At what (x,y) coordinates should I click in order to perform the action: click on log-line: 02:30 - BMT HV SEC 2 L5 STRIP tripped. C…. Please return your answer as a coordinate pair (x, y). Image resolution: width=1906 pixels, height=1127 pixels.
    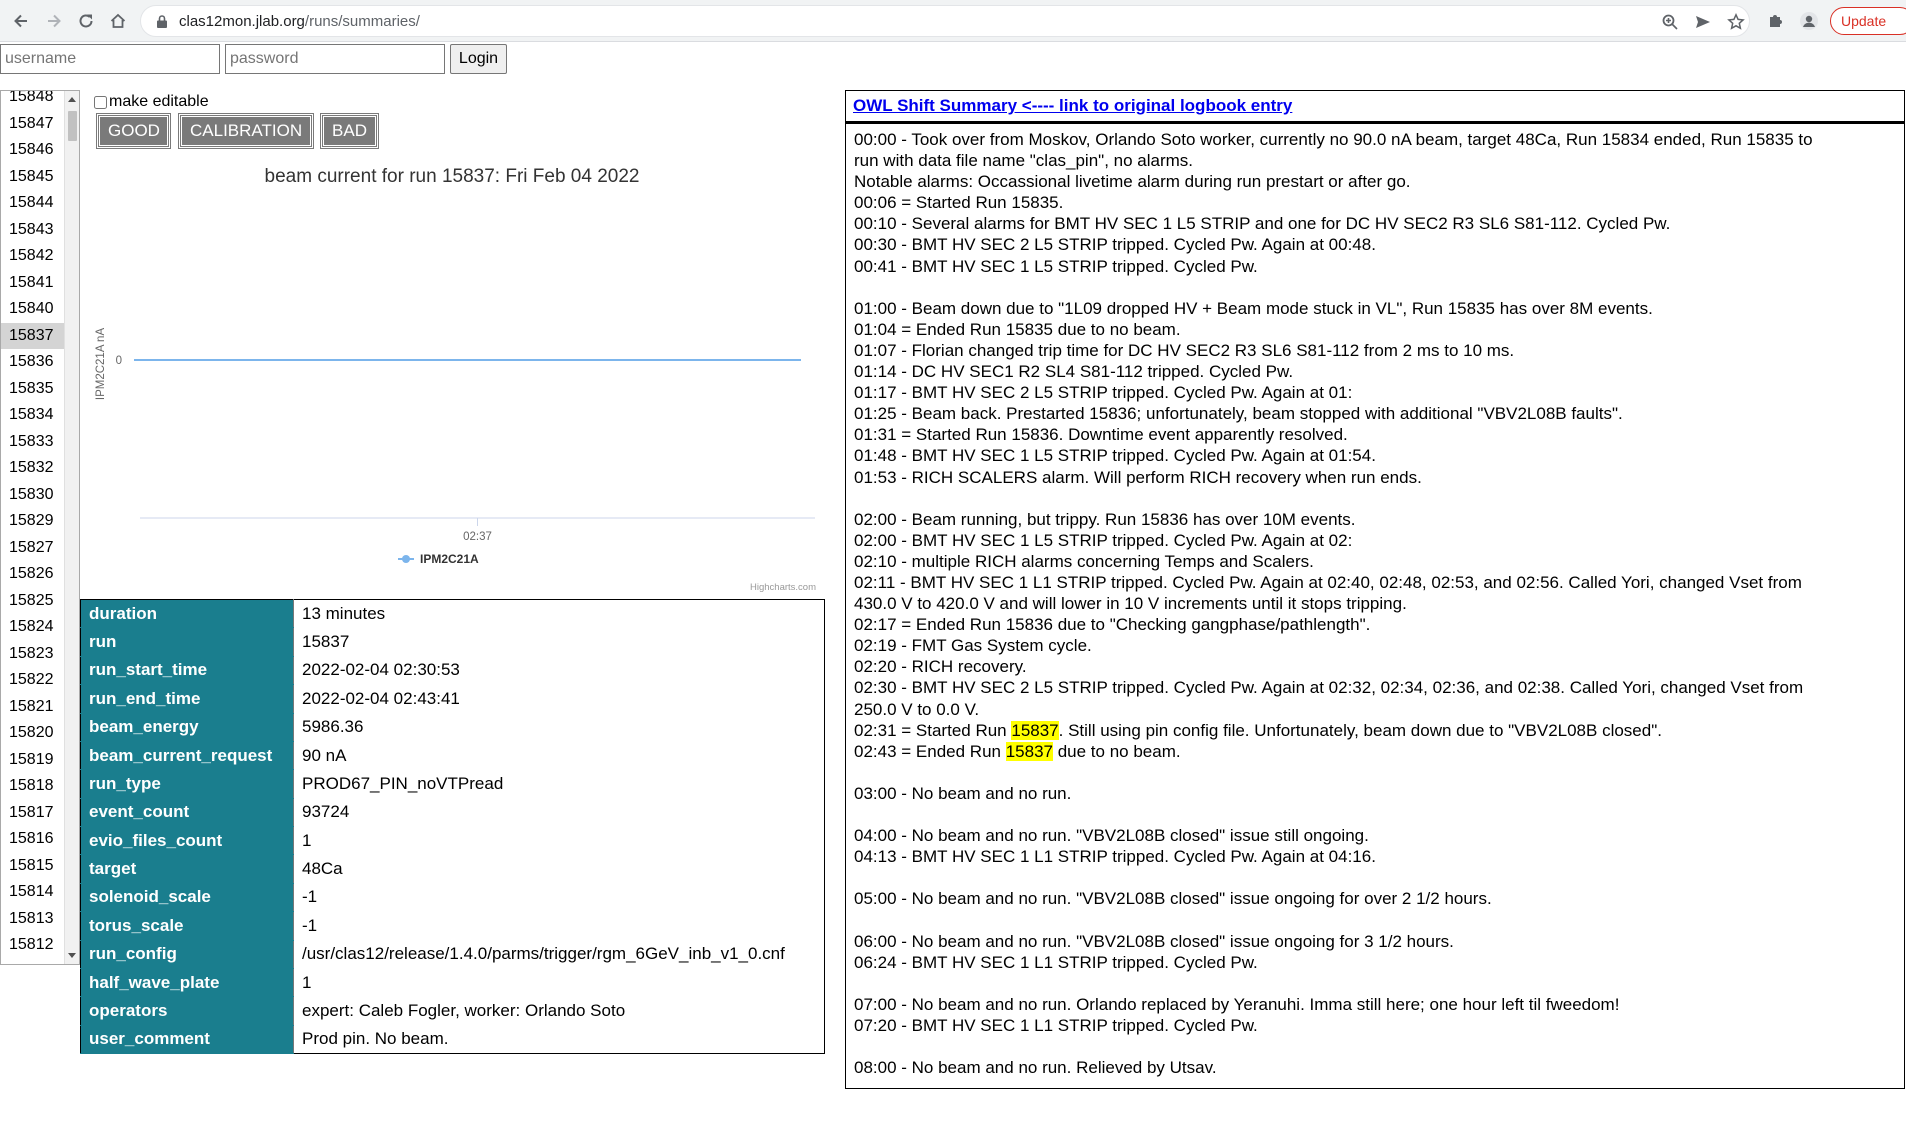
    Looking at the image, I should click on (1329, 688).